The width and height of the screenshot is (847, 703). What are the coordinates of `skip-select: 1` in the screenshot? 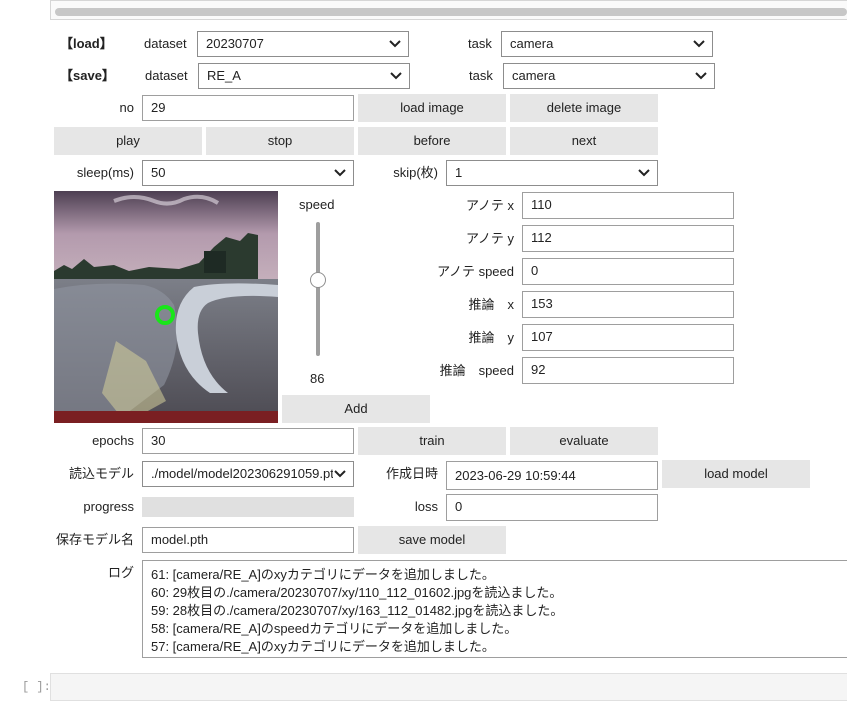 It's located at (552, 173).